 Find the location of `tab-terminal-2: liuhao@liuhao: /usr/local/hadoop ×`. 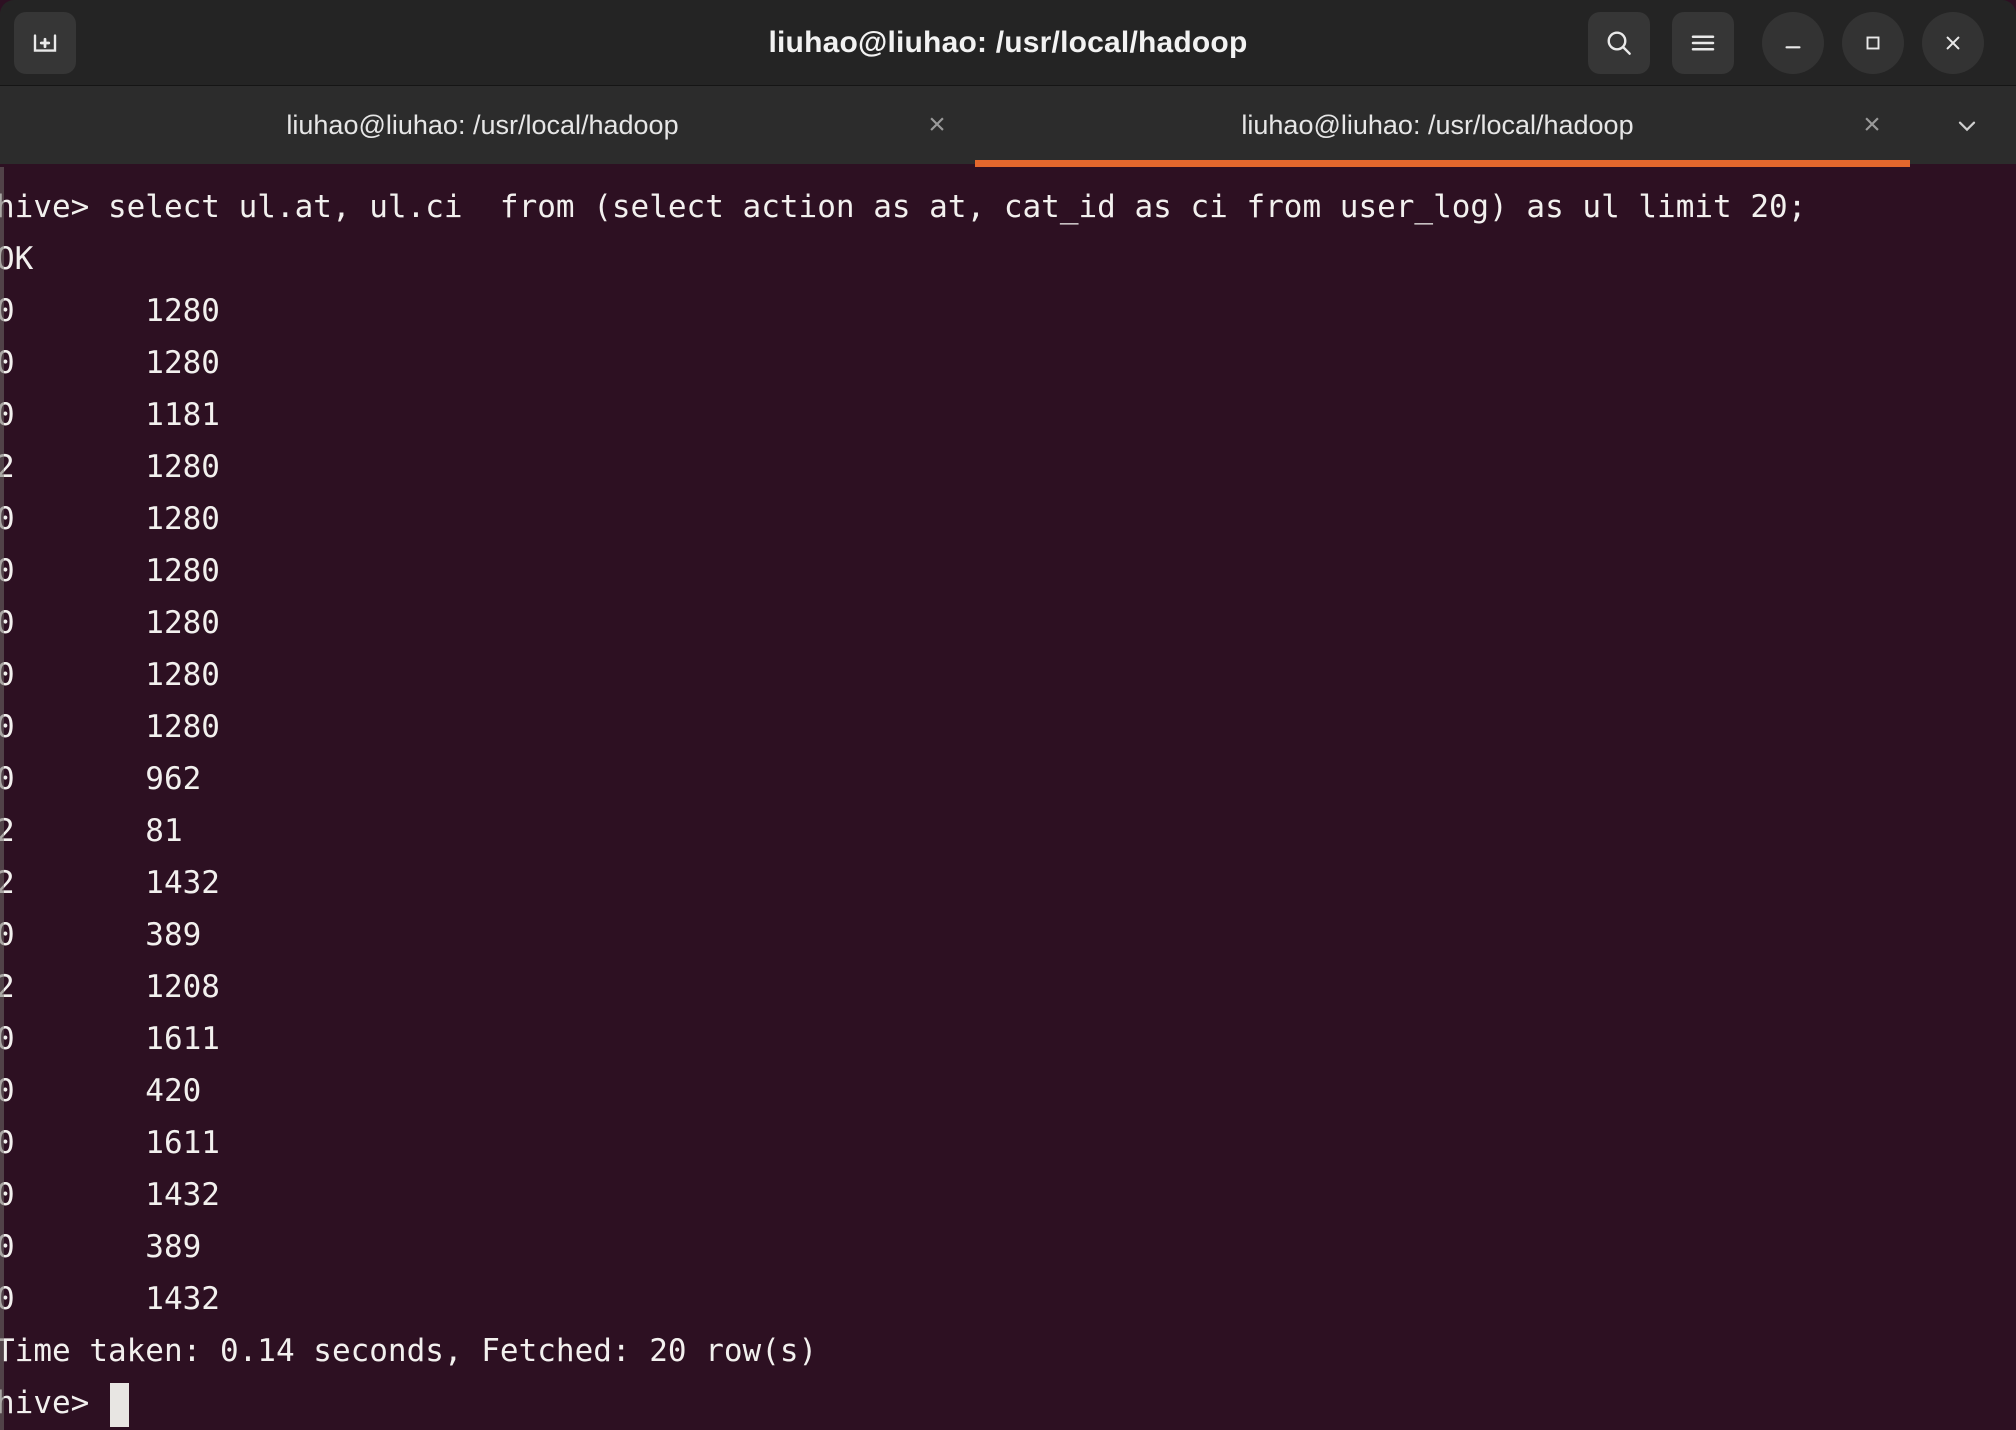

tab-terminal-2: liuhao@liuhao: /usr/local/hadoop × is located at coordinates (1442, 125).